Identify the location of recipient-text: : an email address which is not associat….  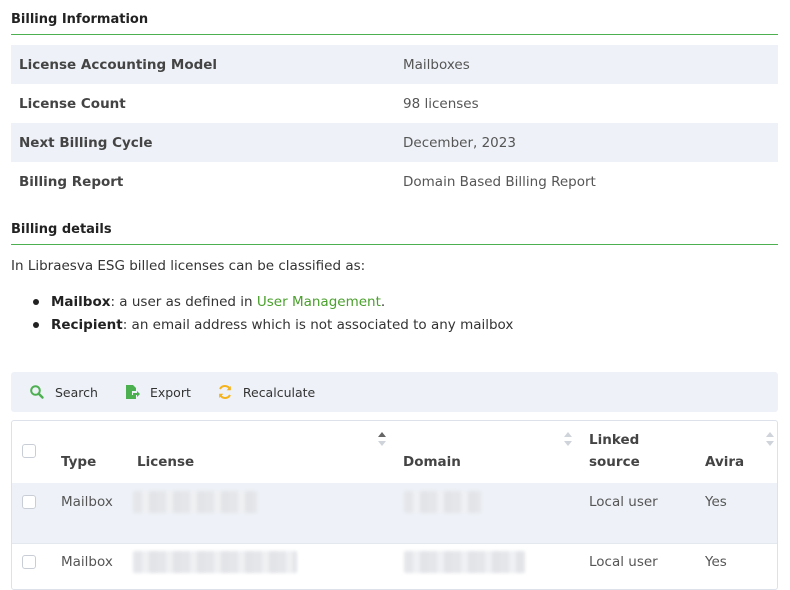
(318, 325).